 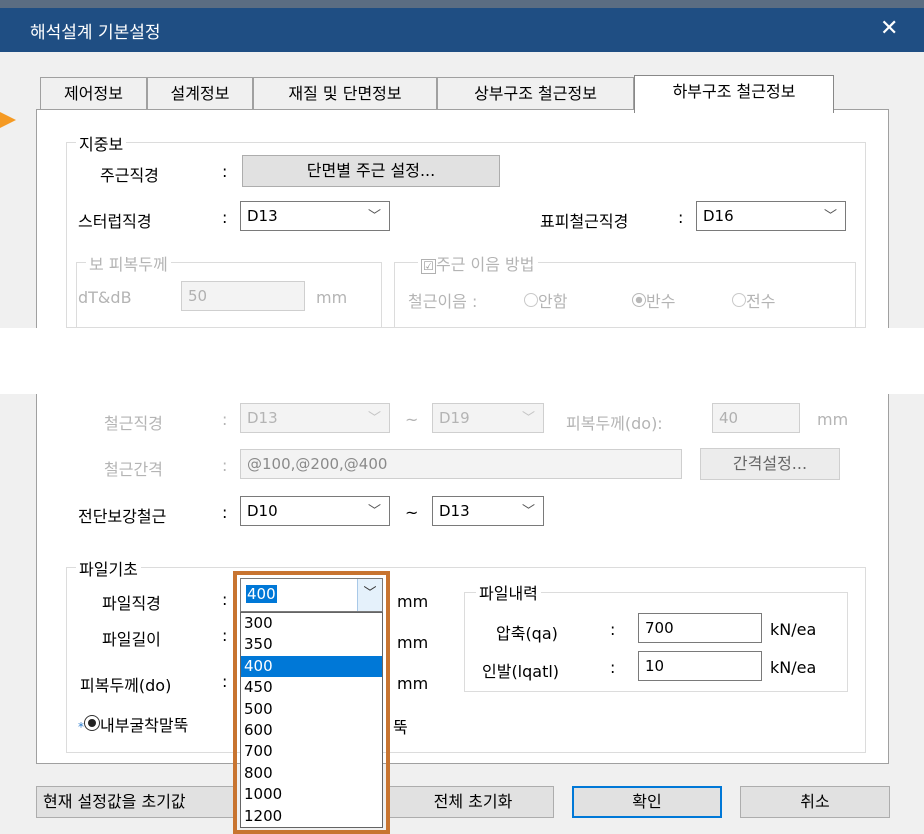 What do you see at coordinates (108, 568) in the screenshot?
I see `pile-group-title: 파일기초` at bounding box center [108, 568].